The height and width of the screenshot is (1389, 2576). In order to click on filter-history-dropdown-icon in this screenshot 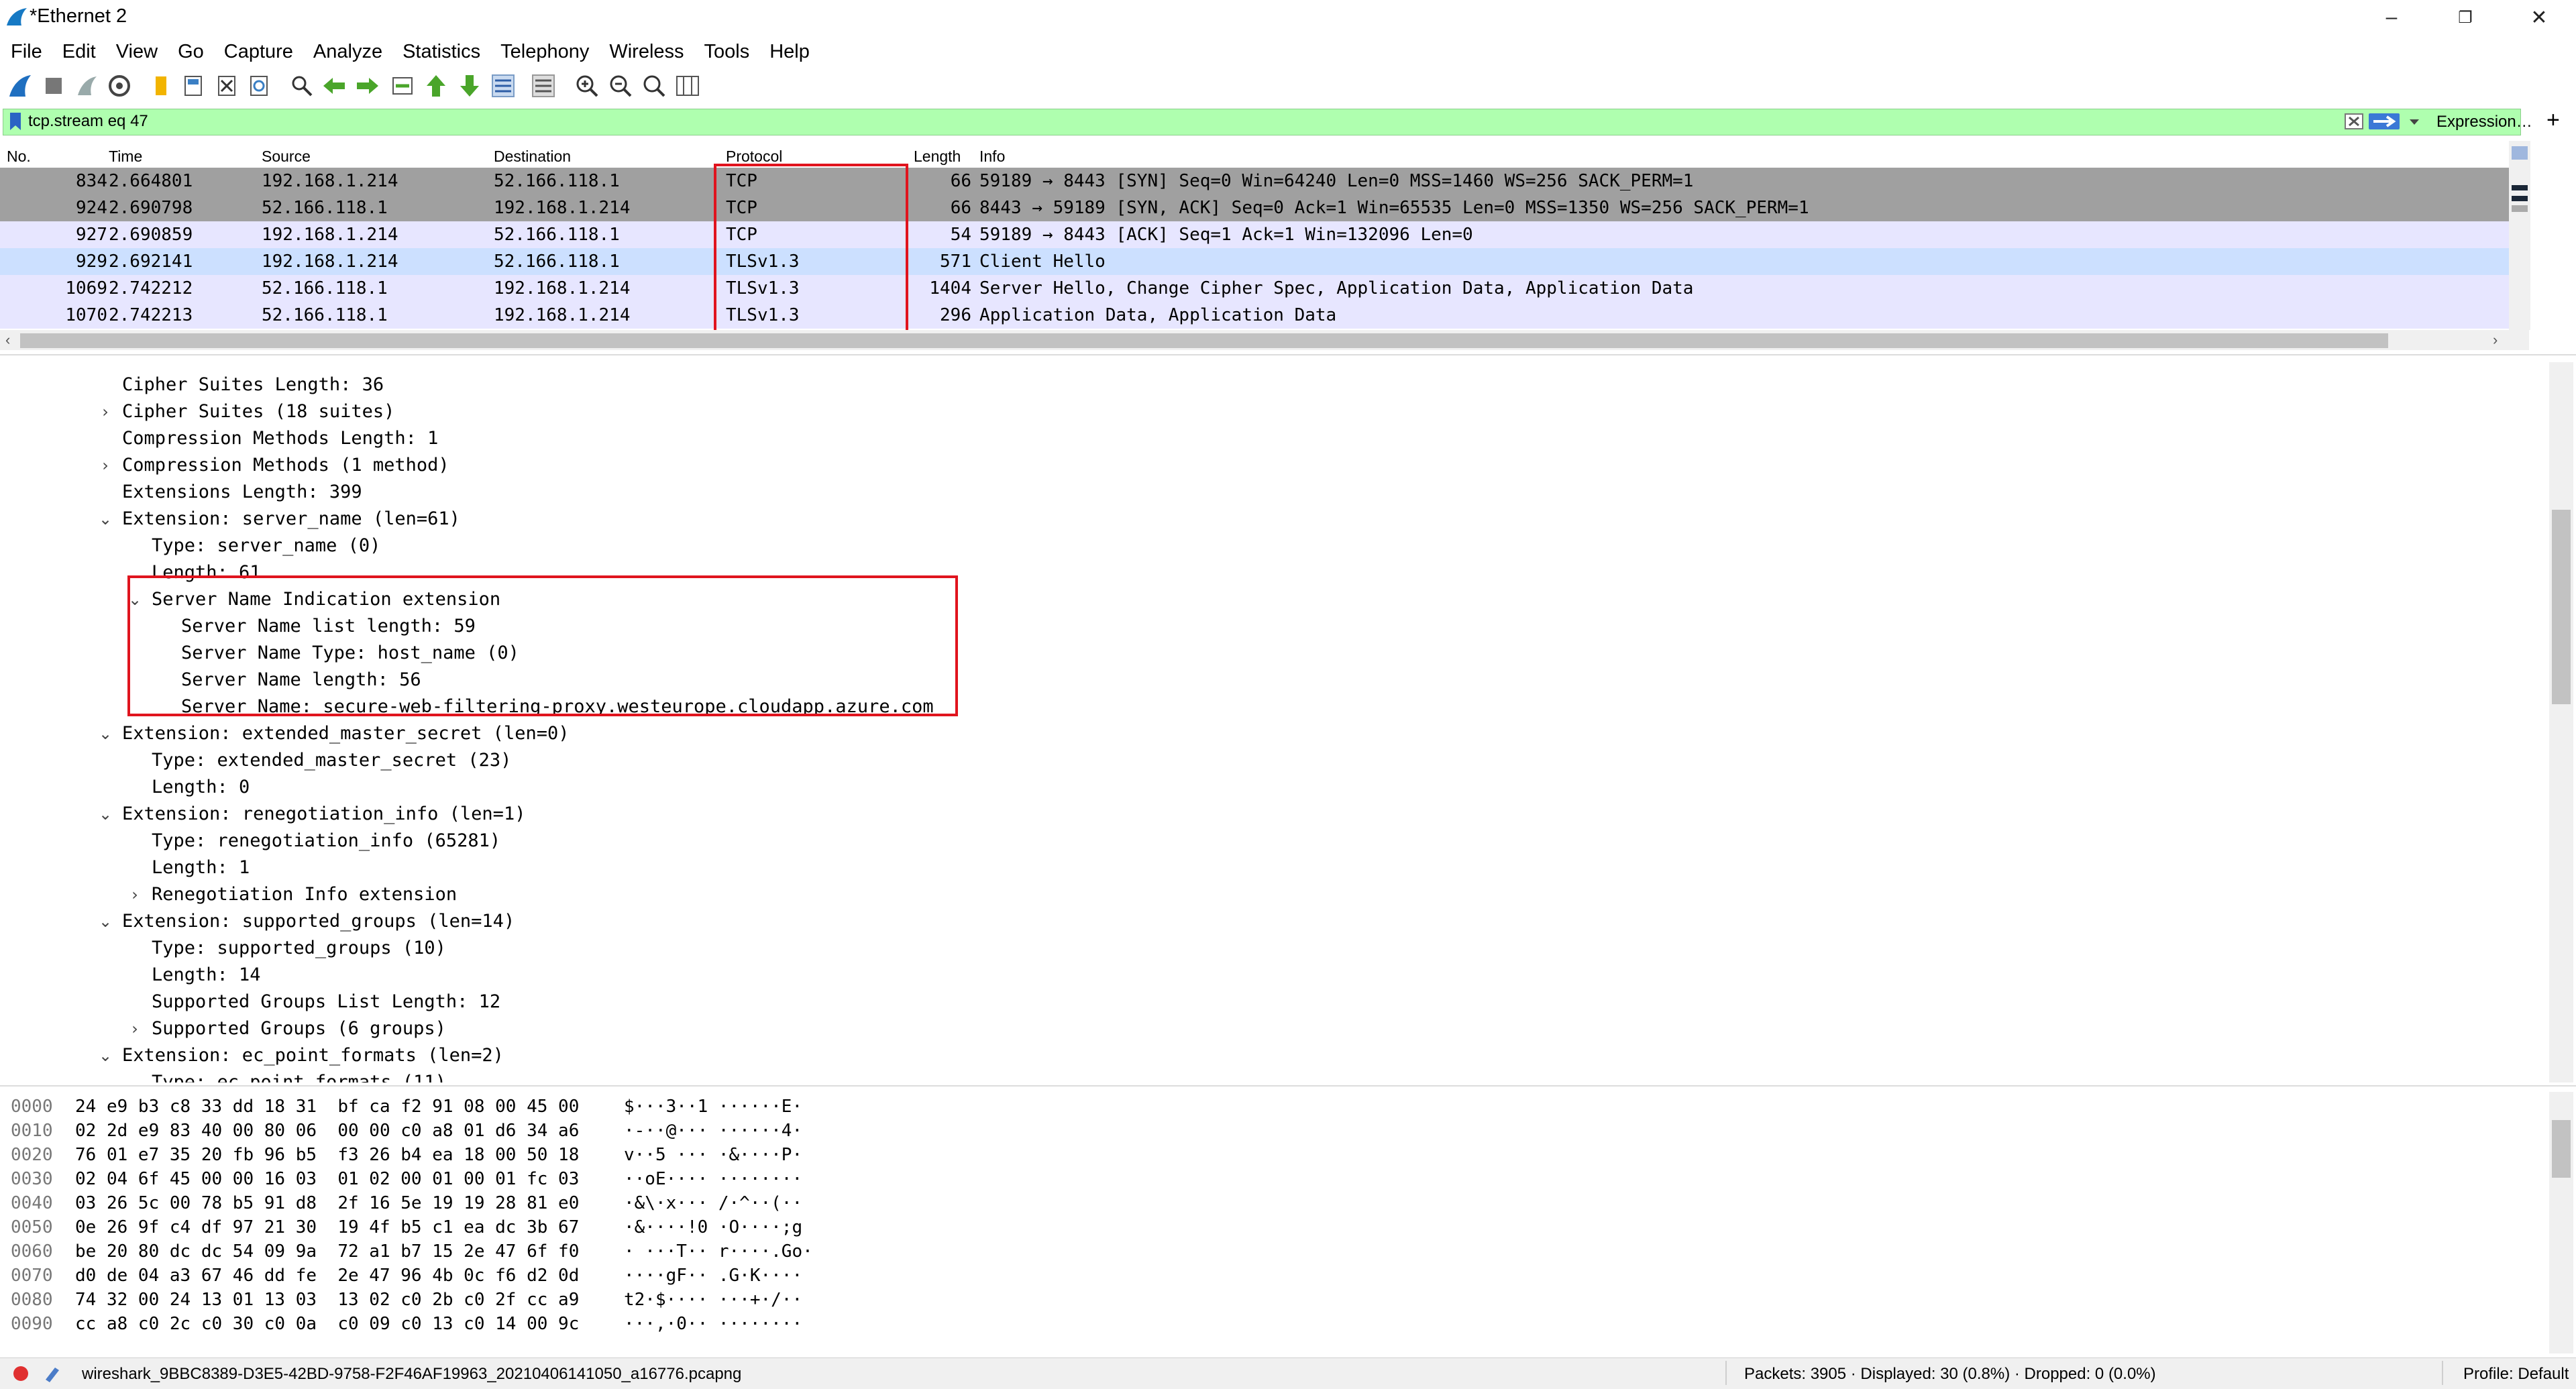, I will do `click(2414, 122)`.